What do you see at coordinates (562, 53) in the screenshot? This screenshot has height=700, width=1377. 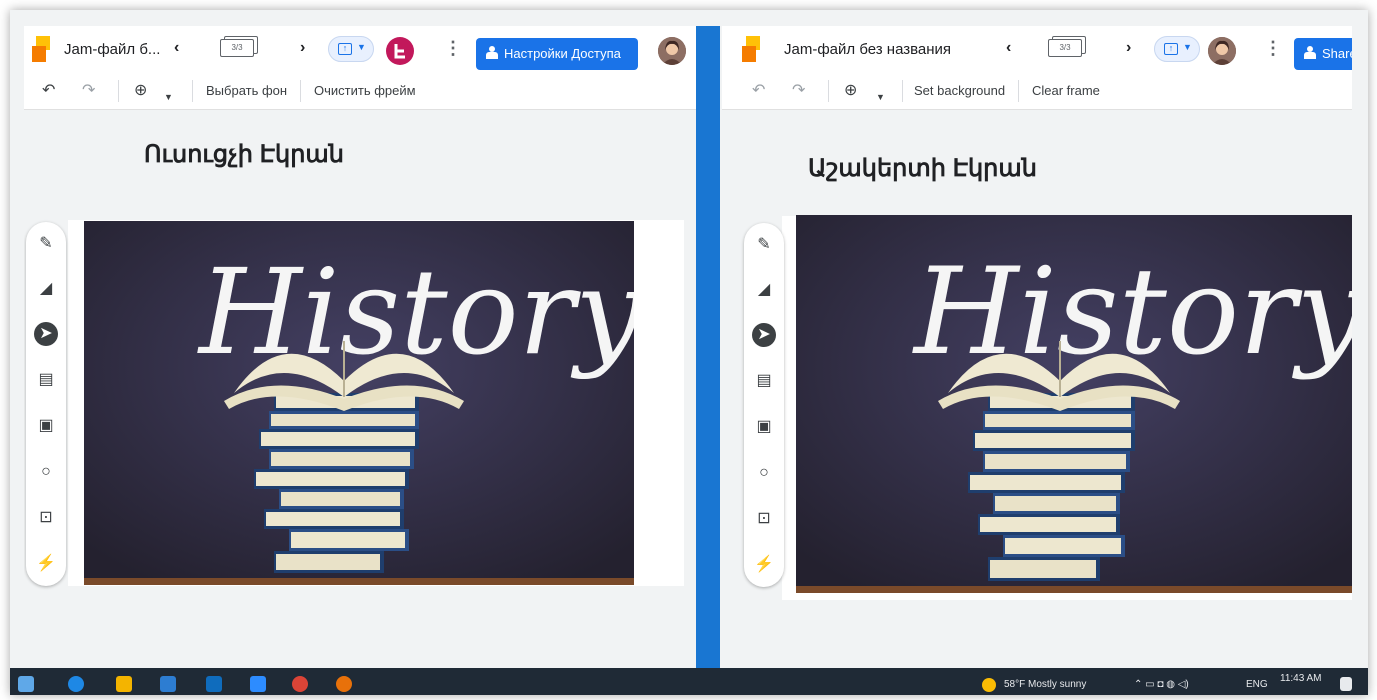 I see `share-button-label: Настройки Доступа` at bounding box center [562, 53].